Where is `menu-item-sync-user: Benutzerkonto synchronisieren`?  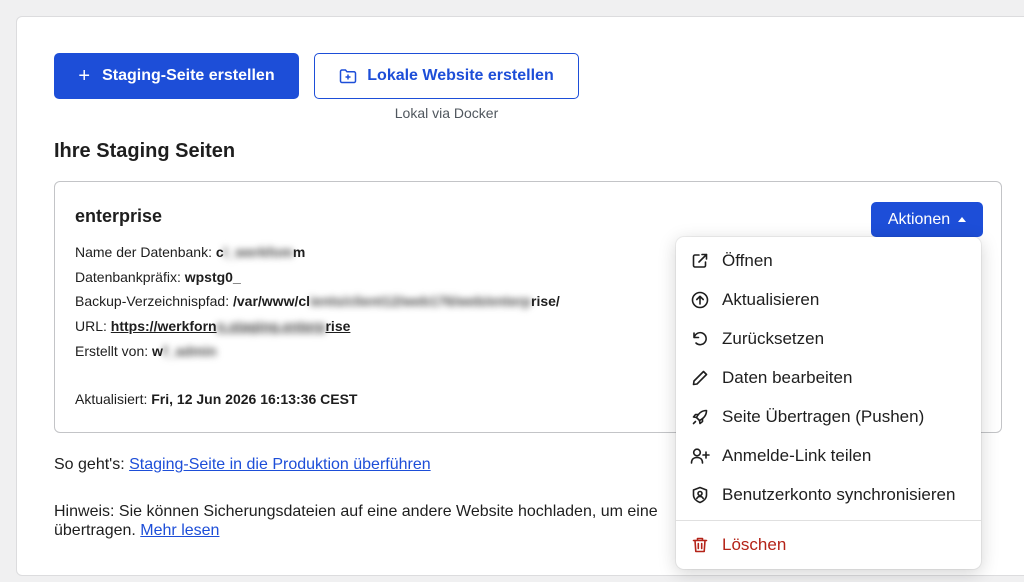 menu-item-sync-user: Benutzerkonto synchronisieren is located at coordinates (828, 495).